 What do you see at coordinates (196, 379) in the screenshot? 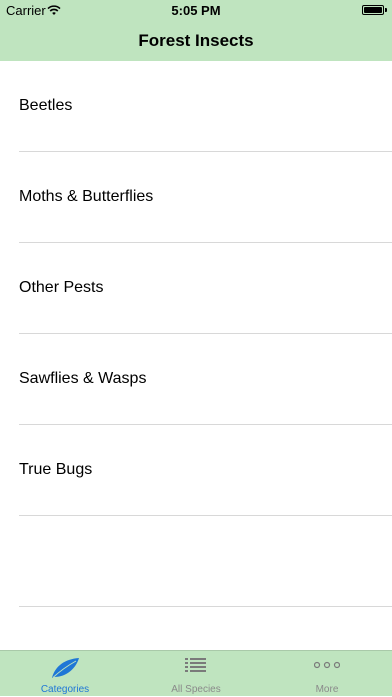
I see `category-row-sawflies-wasps: Sawflies & Wasps` at bounding box center [196, 379].